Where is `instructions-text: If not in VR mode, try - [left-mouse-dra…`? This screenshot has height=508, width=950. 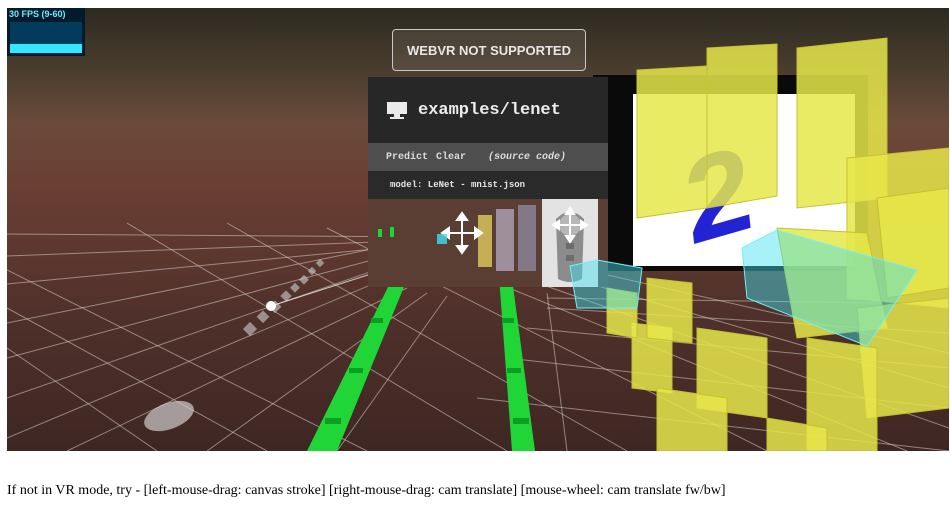
instructions-text: If not in VR mode, try - [left-mouse-dra… is located at coordinates (366, 490).